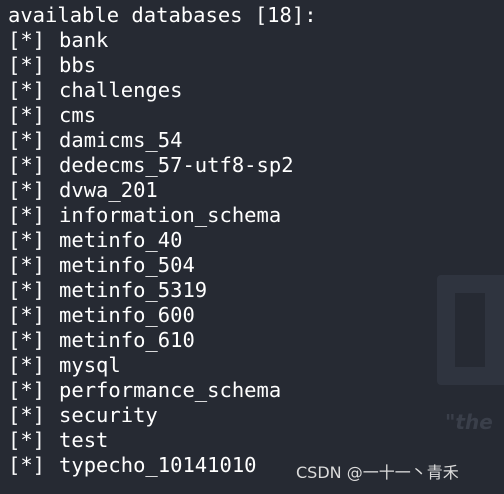  What do you see at coordinates (121, 140) in the screenshot?
I see `database-name: damicms_54` at bounding box center [121, 140].